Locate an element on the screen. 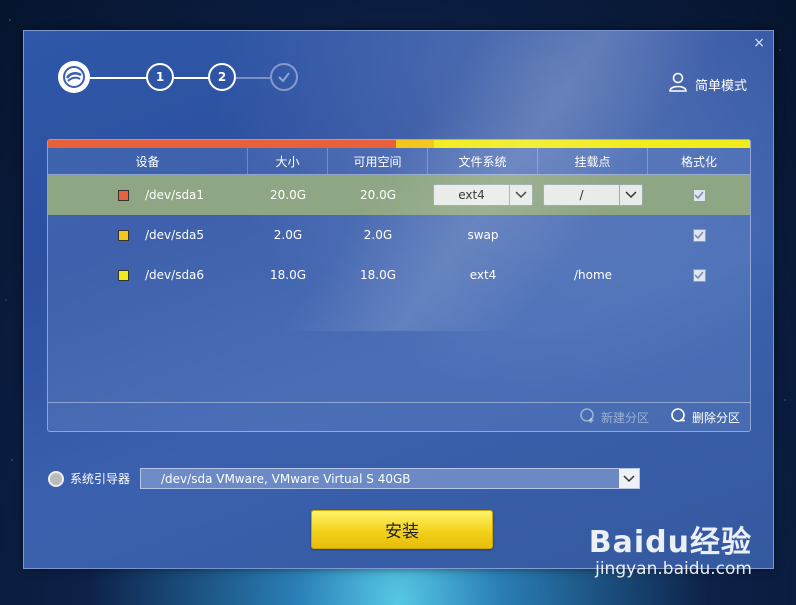  bootloader-select: /dev/sda VMware, VMware Virtual S 40GB is located at coordinates (390, 478).